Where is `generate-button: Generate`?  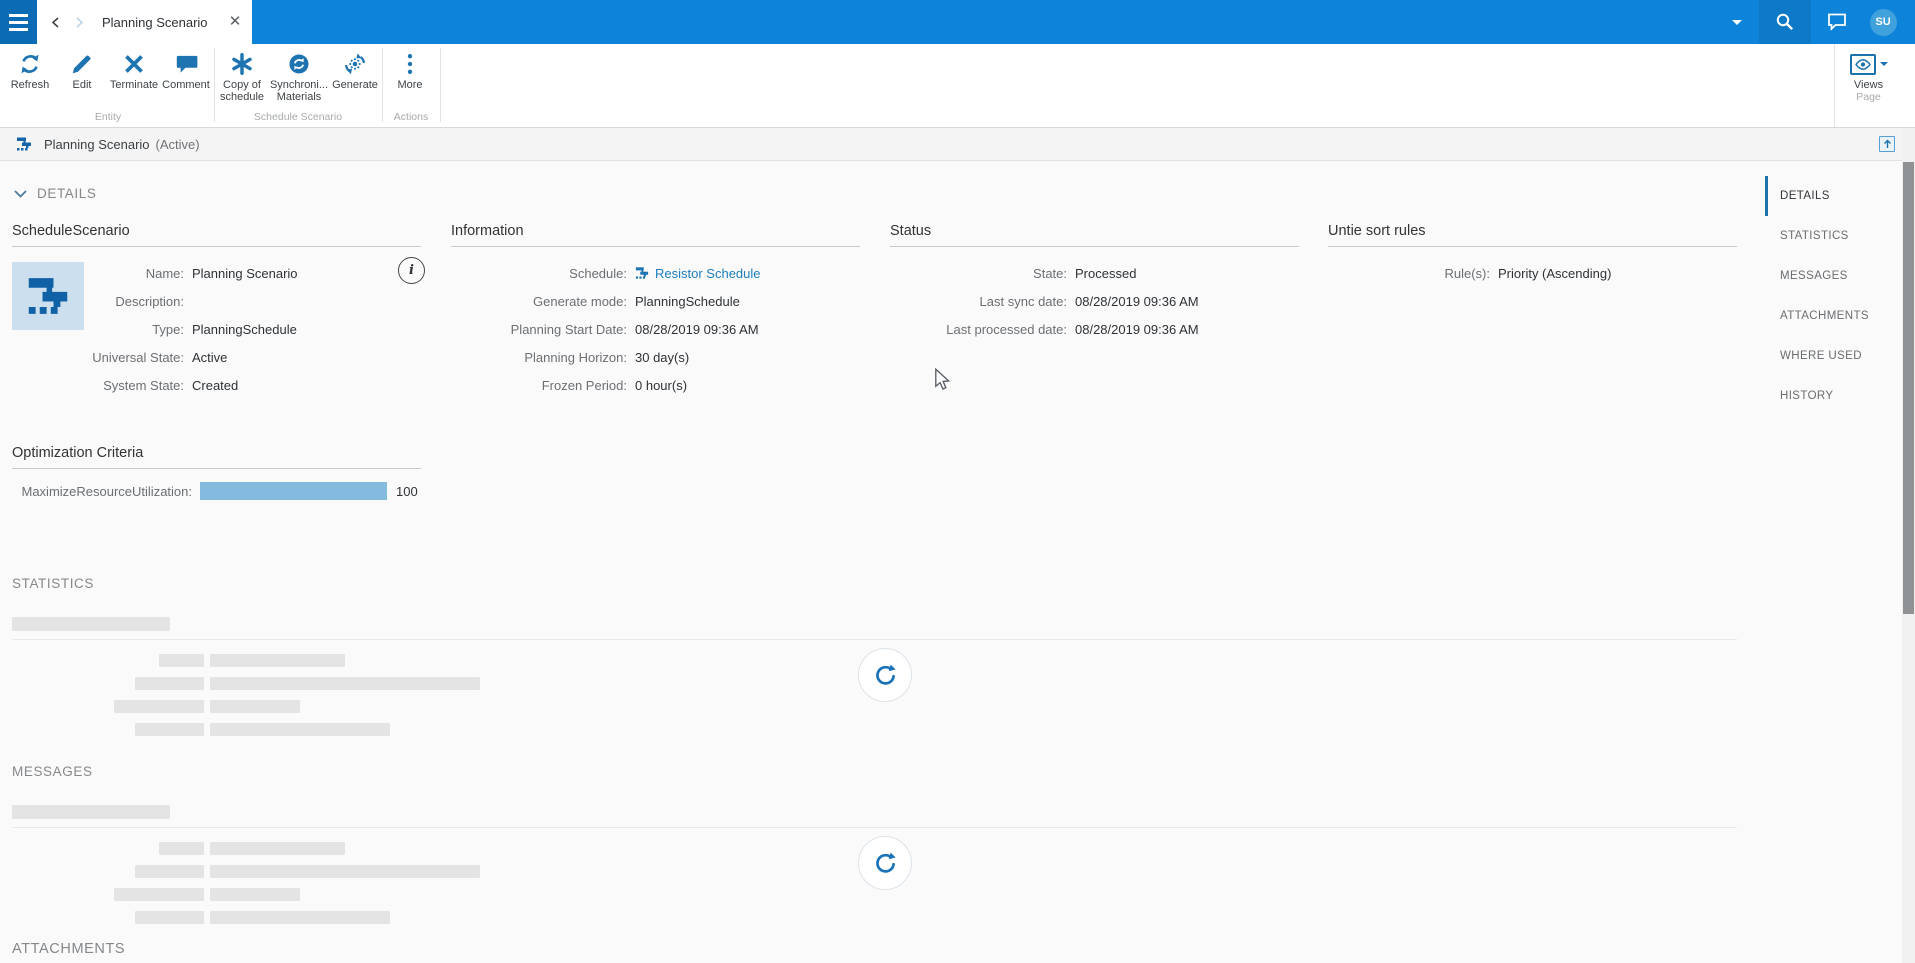 generate-button: Generate is located at coordinates (355, 80).